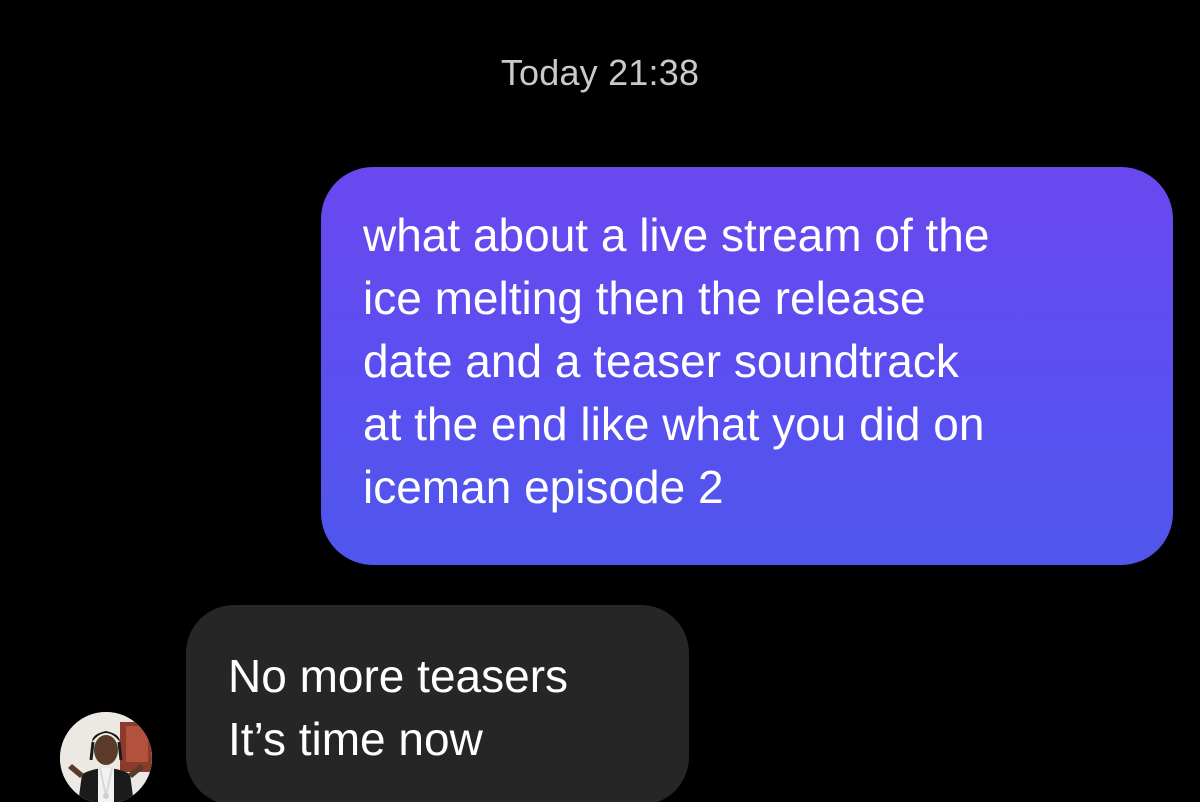 This screenshot has width=1200, height=802. What do you see at coordinates (543, 487) in the screenshot?
I see `message-text-line: iceman episode 2` at bounding box center [543, 487].